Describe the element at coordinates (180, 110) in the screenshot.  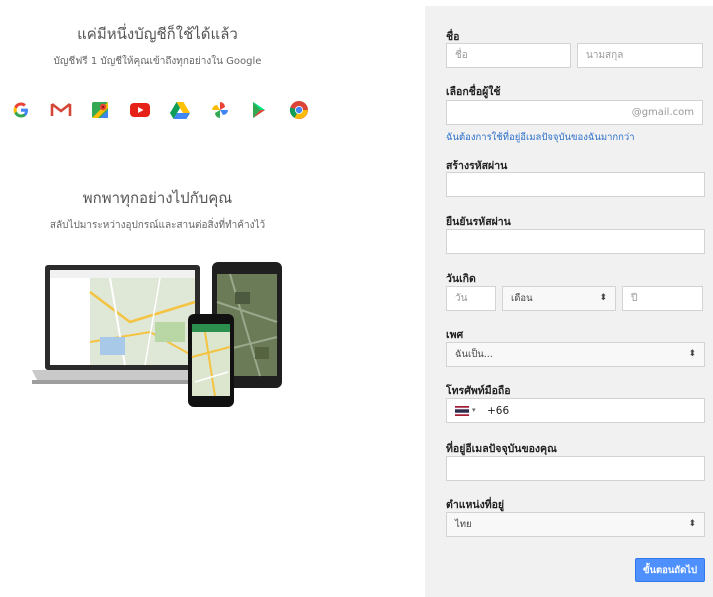
I see `drive-icon` at that location.